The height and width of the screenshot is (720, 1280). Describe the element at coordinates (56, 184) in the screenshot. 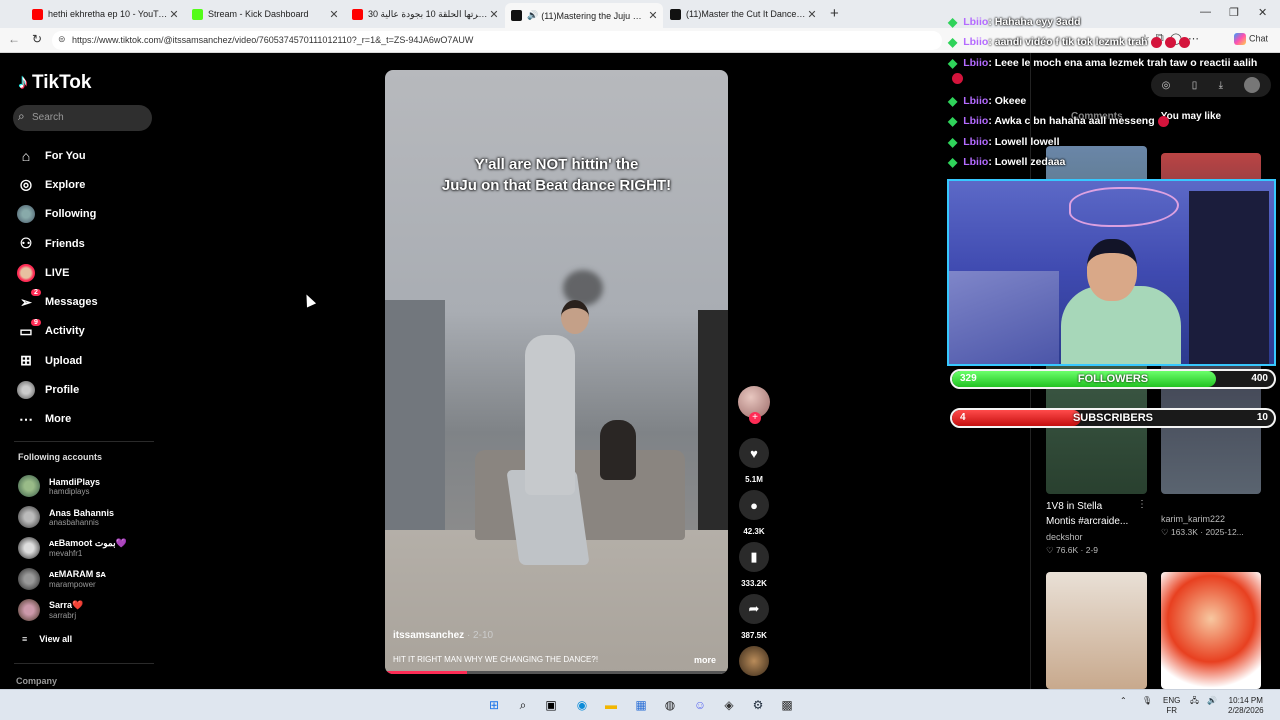

I see `nav-explore: ◎ Explore` at that location.